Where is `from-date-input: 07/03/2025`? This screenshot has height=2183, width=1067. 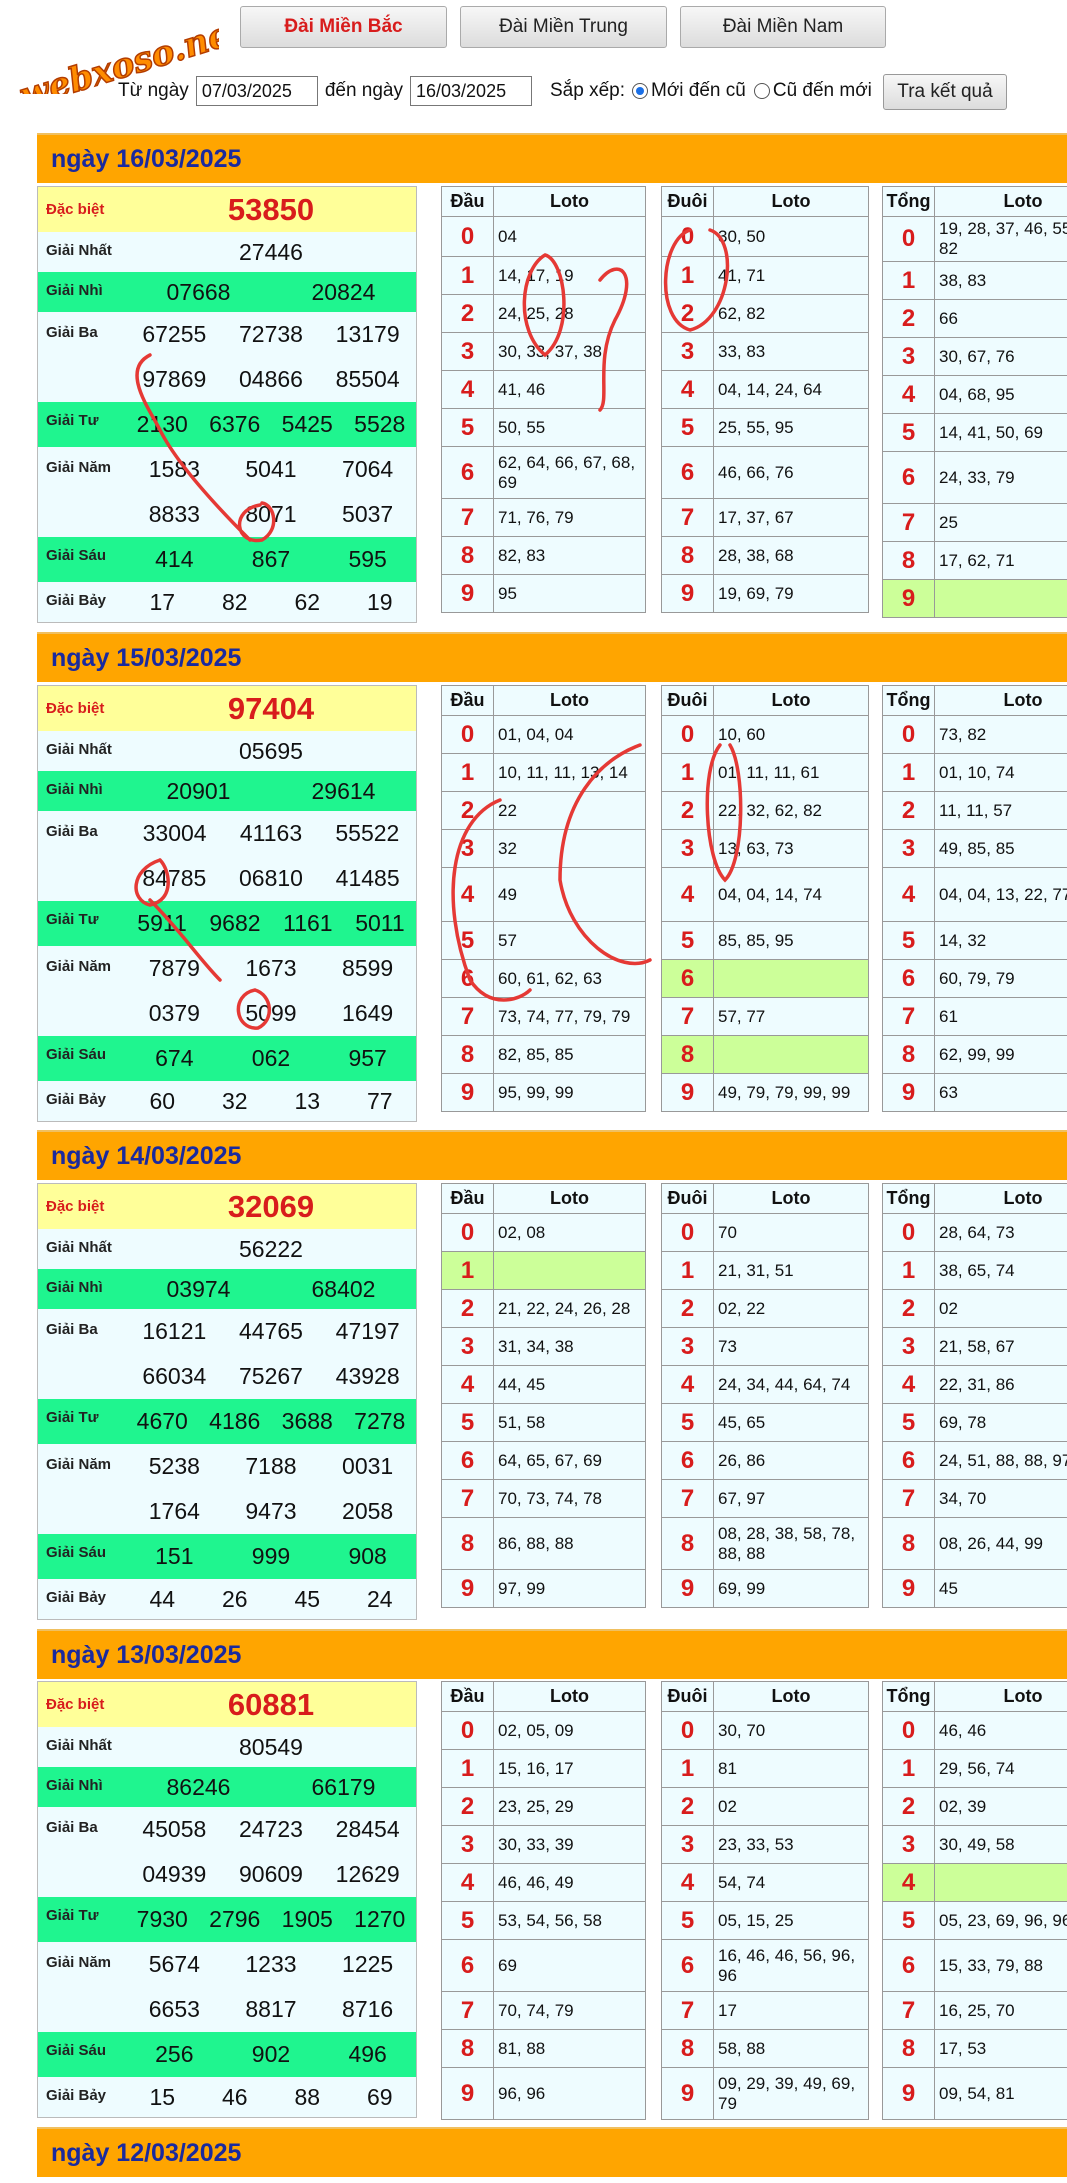 from-date-input: 07/03/2025 is located at coordinates (256, 91).